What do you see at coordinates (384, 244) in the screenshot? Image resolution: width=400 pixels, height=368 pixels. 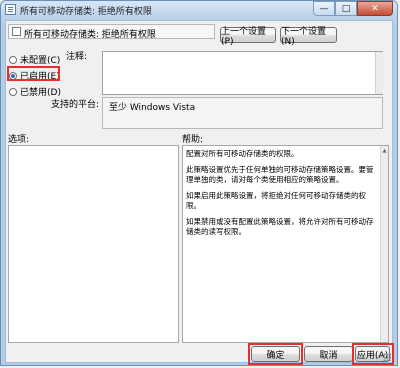 I see `help-scrollbar` at bounding box center [384, 244].